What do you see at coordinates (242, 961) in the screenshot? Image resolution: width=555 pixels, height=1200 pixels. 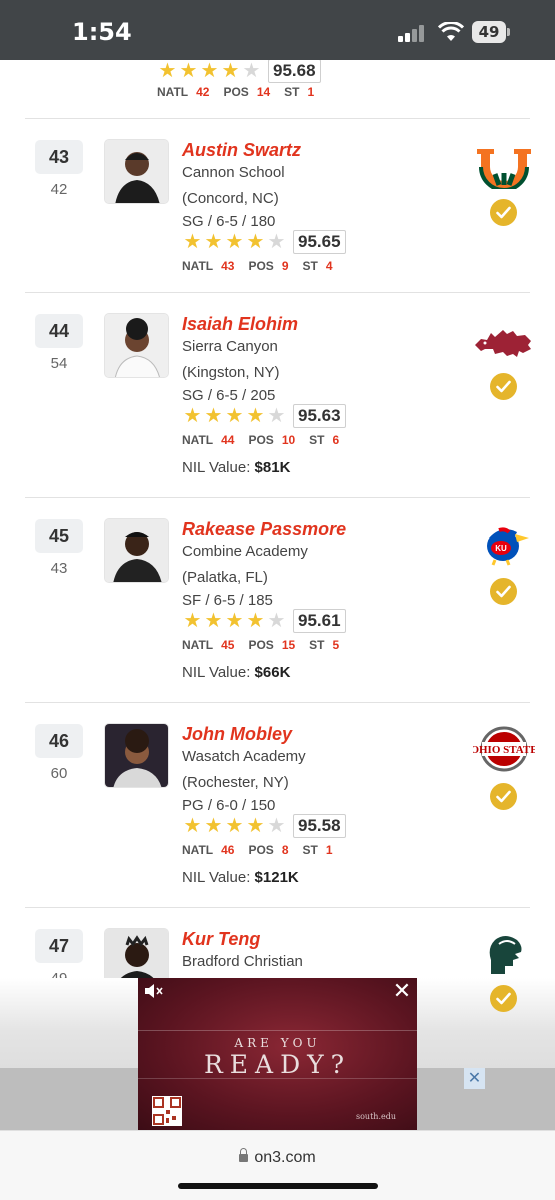 I see `player-school: Bradford Christian` at bounding box center [242, 961].